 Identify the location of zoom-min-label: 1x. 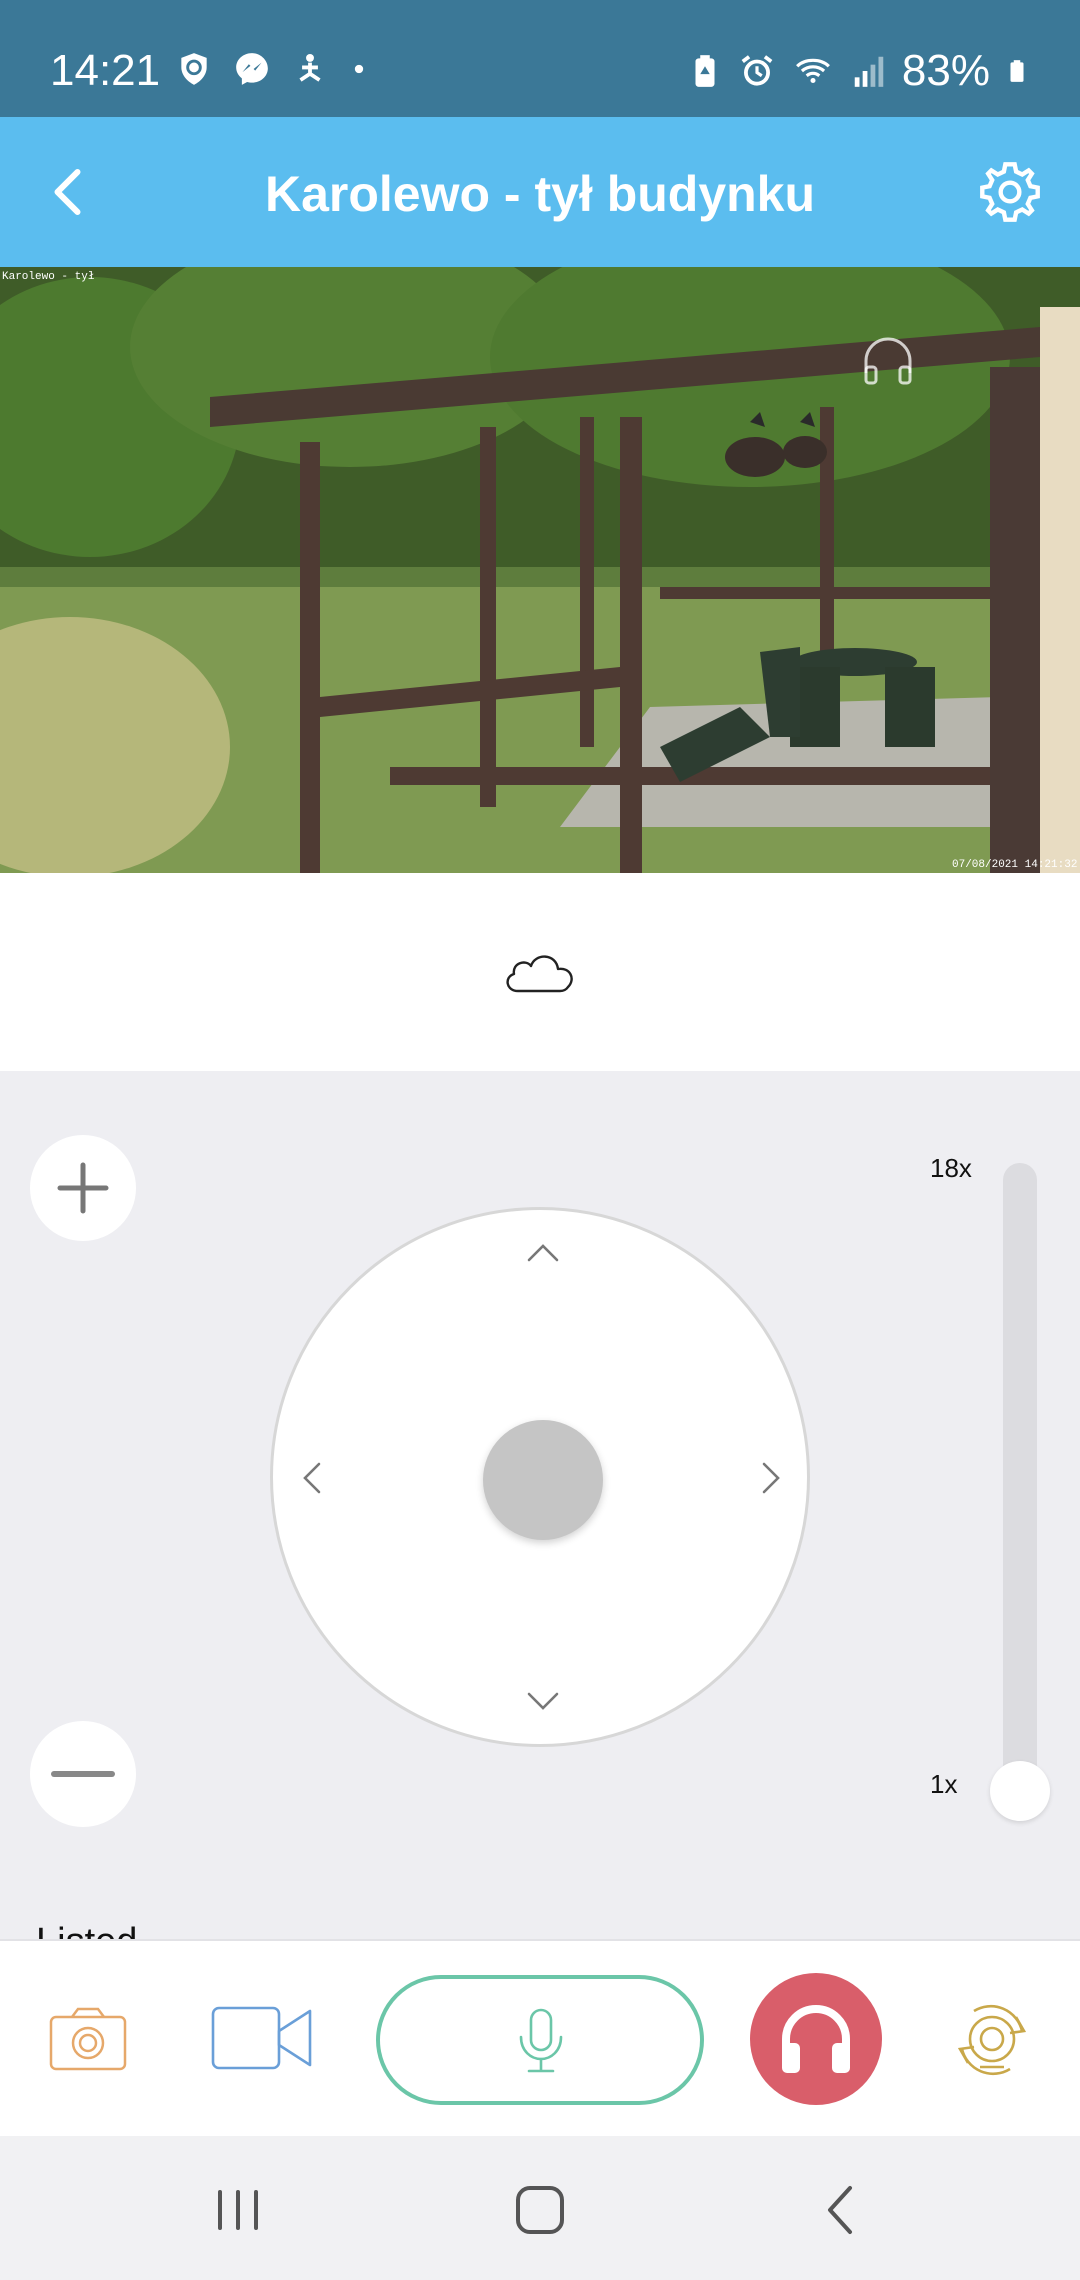
(944, 1784).